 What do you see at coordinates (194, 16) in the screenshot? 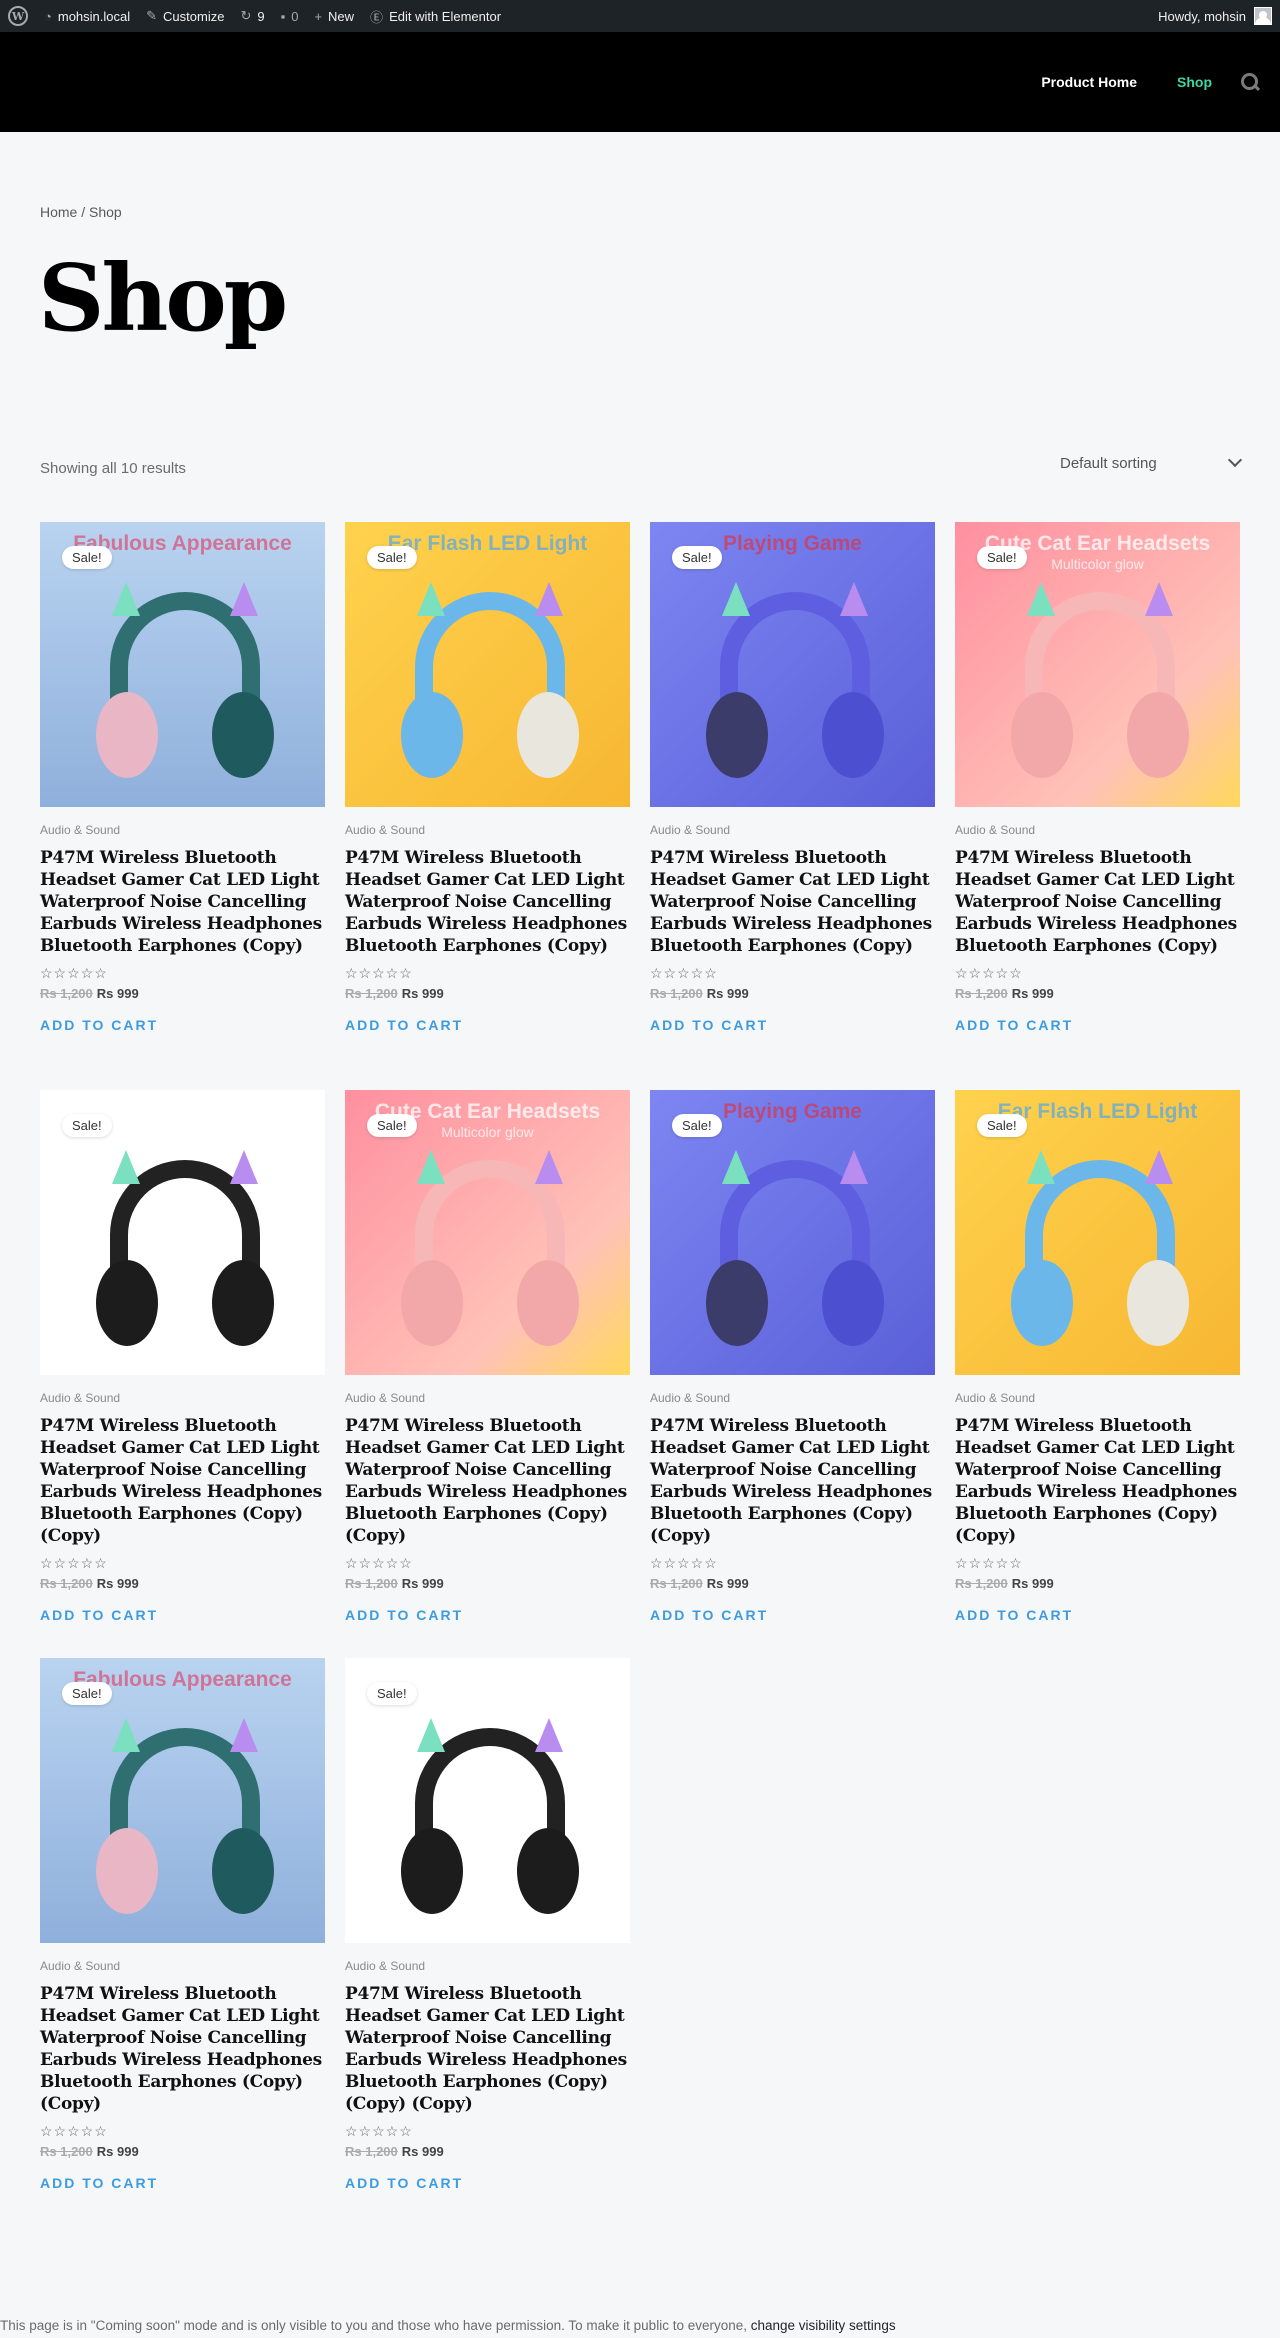
I see `customize-label: Customize` at bounding box center [194, 16].